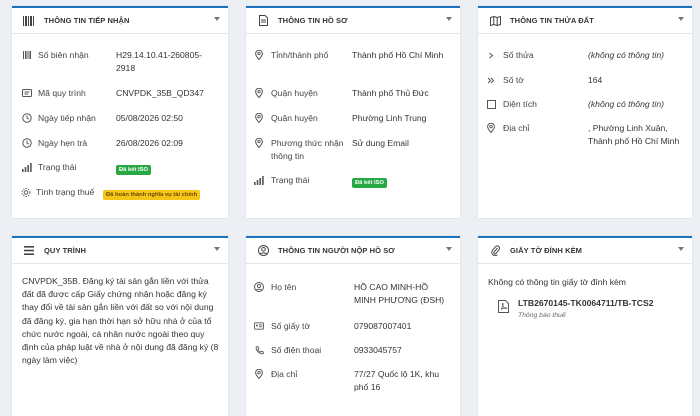  What do you see at coordinates (626, 55) in the screenshot?
I see `plot-number-value: (không có thông tin)` at bounding box center [626, 55].